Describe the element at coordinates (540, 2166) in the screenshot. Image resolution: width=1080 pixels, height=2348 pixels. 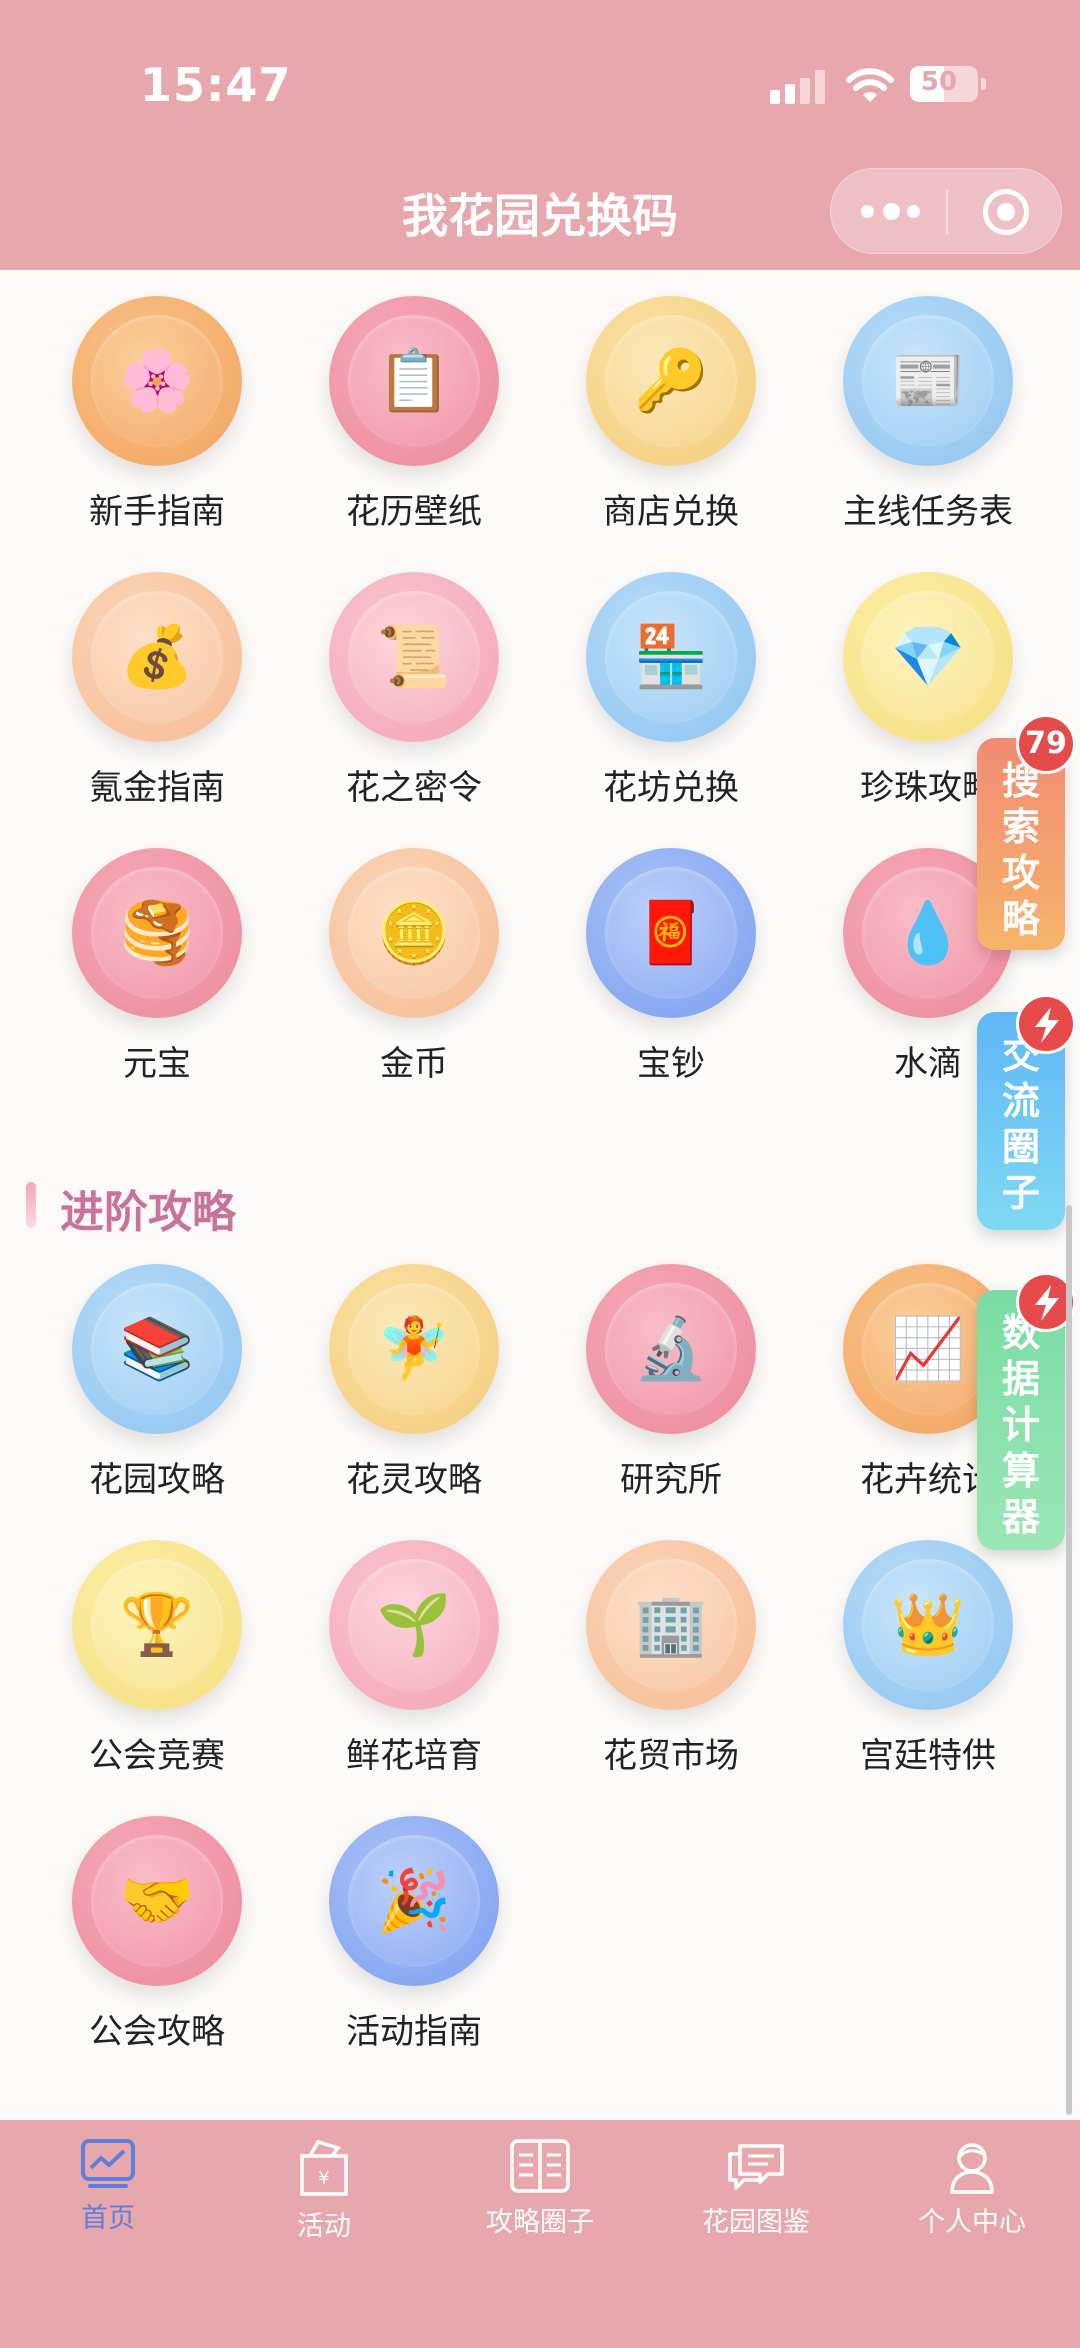
I see `book-open-icon` at that location.